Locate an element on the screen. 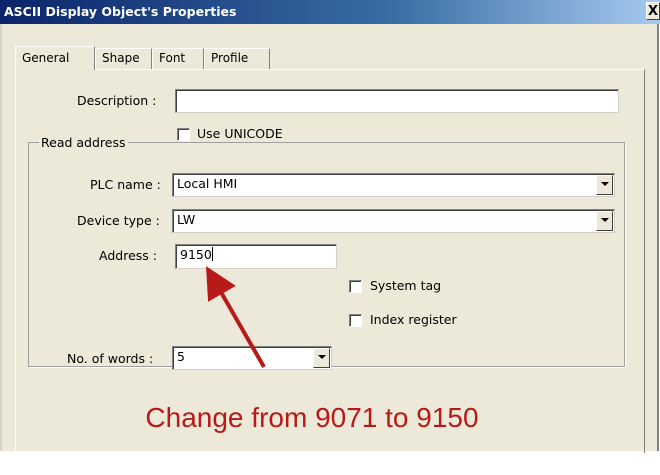 Image resolution: width=660 pixels, height=475 pixels. close-button: X is located at coordinates (653, 11).